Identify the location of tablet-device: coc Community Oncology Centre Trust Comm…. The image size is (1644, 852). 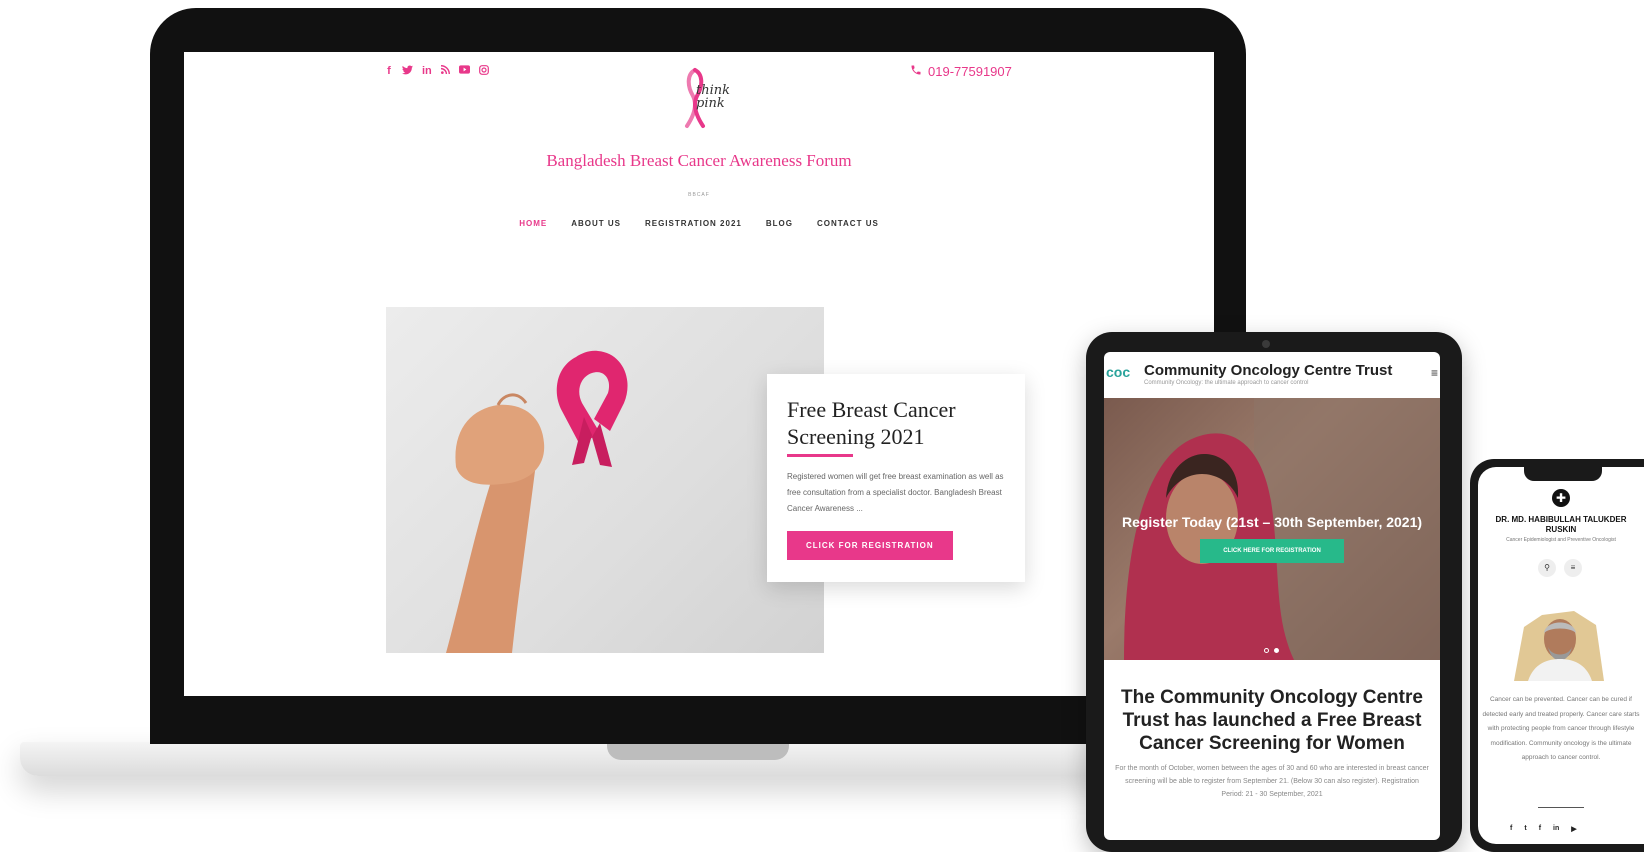
(1274, 592).